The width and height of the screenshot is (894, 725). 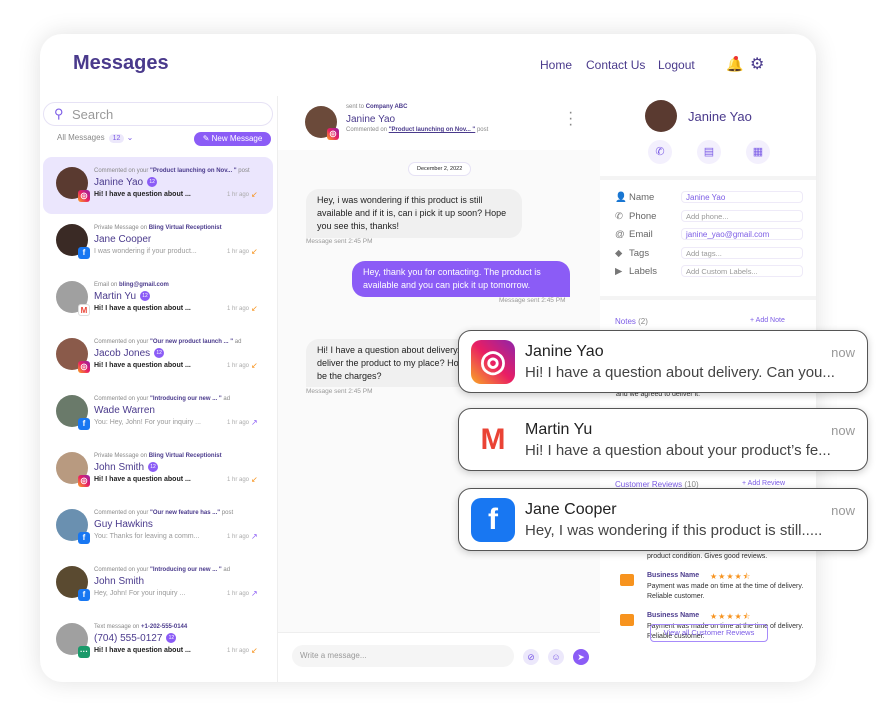 What do you see at coordinates (123, 239) in the screenshot?
I see `contact-name: Jane Cooper` at bounding box center [123, 239].